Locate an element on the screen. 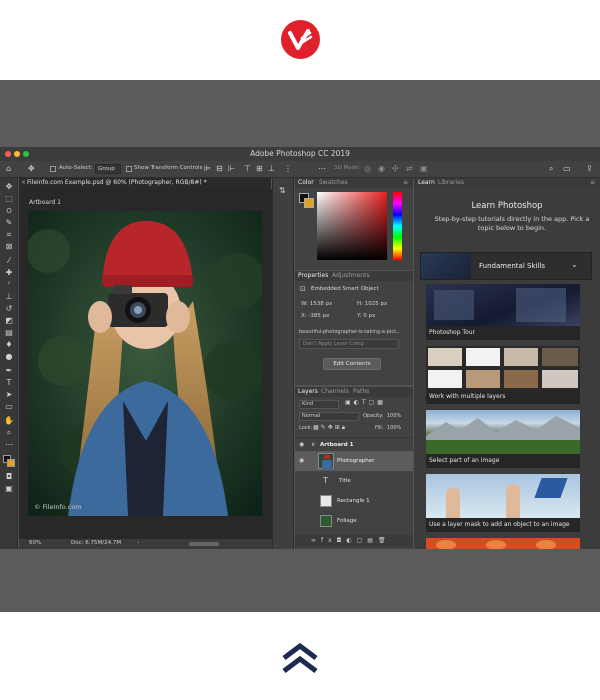 The height and width of the screenshot is (700, 600). tab-properties: Properties is located at coordinates (313, 275).